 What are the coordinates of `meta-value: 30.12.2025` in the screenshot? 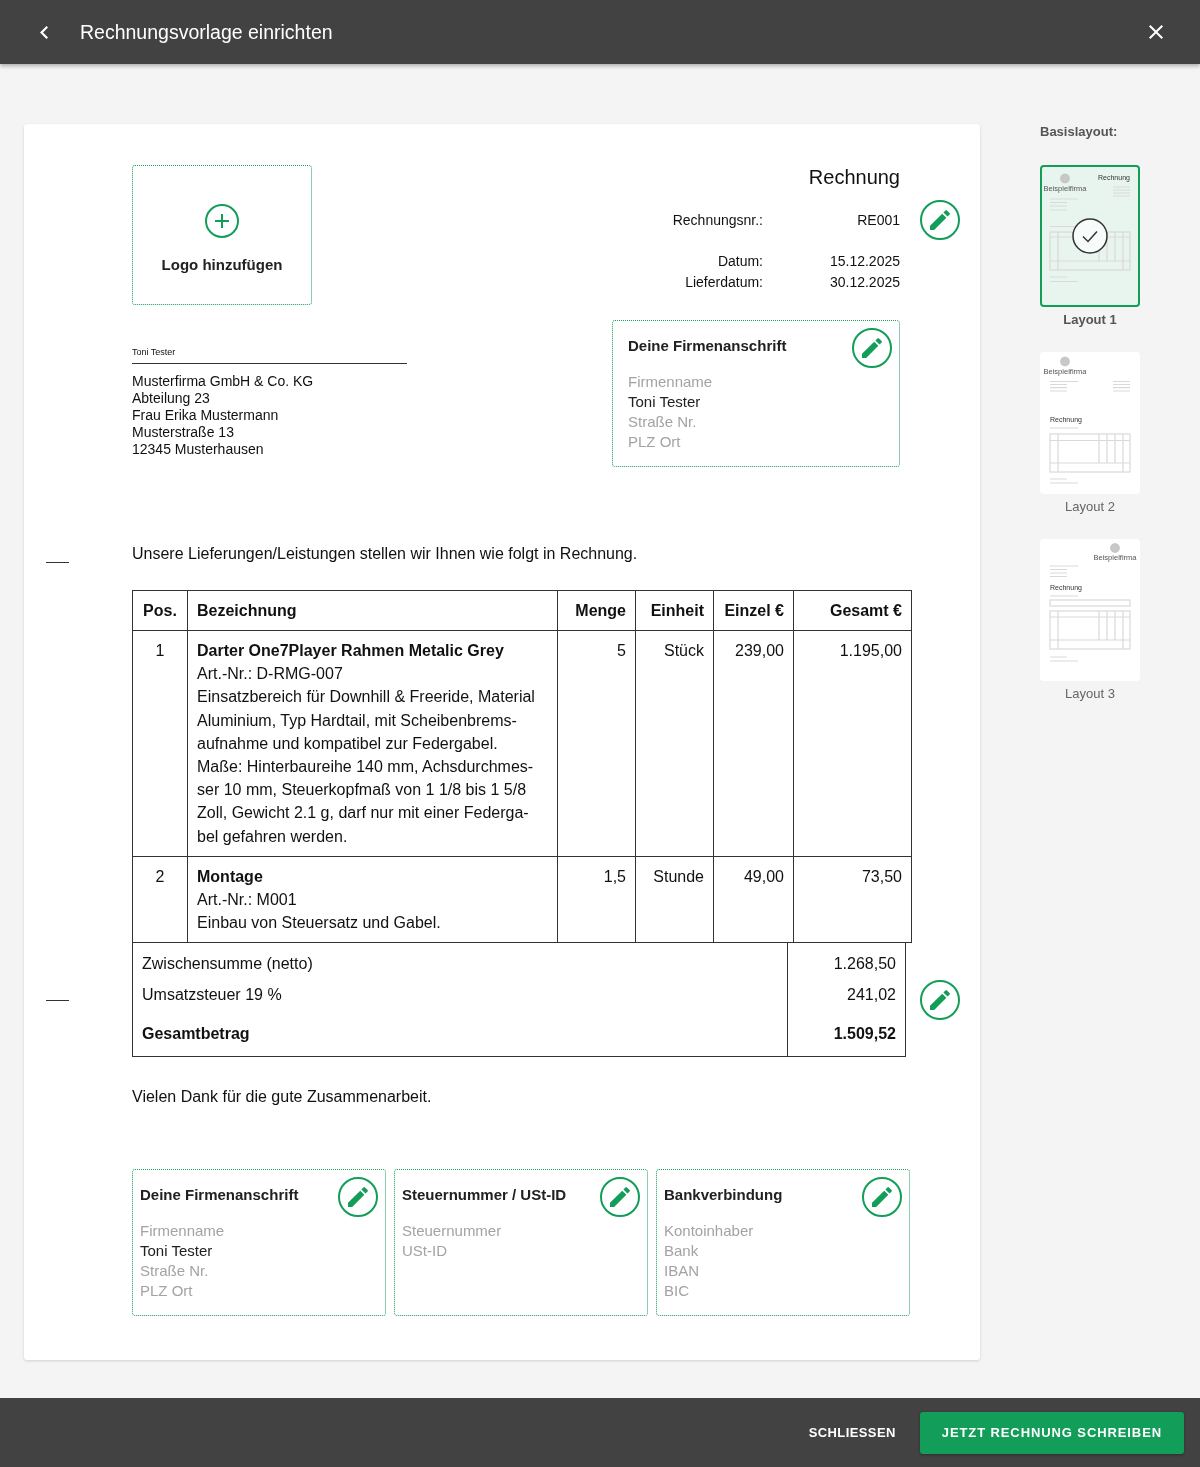 It's located at (864, 282).